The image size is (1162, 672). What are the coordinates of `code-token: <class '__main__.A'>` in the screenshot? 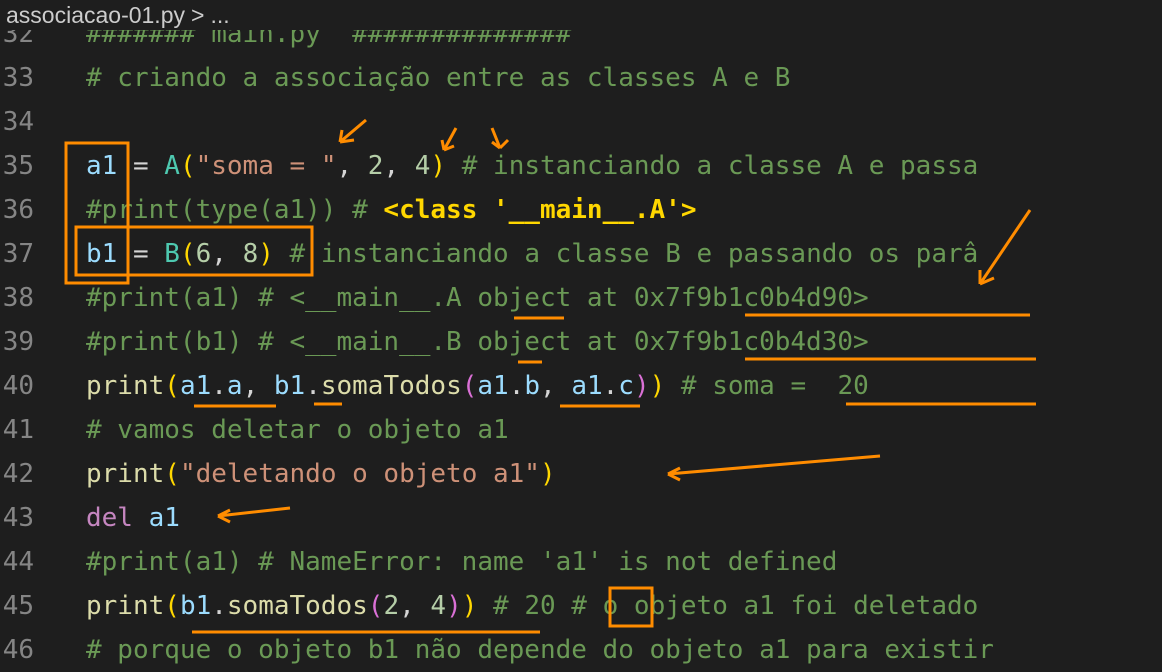 It's located at (540, 210).